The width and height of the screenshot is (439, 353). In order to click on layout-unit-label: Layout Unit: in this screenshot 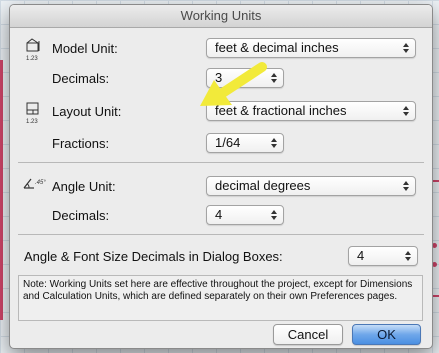, I will do `click(87, 111)`.